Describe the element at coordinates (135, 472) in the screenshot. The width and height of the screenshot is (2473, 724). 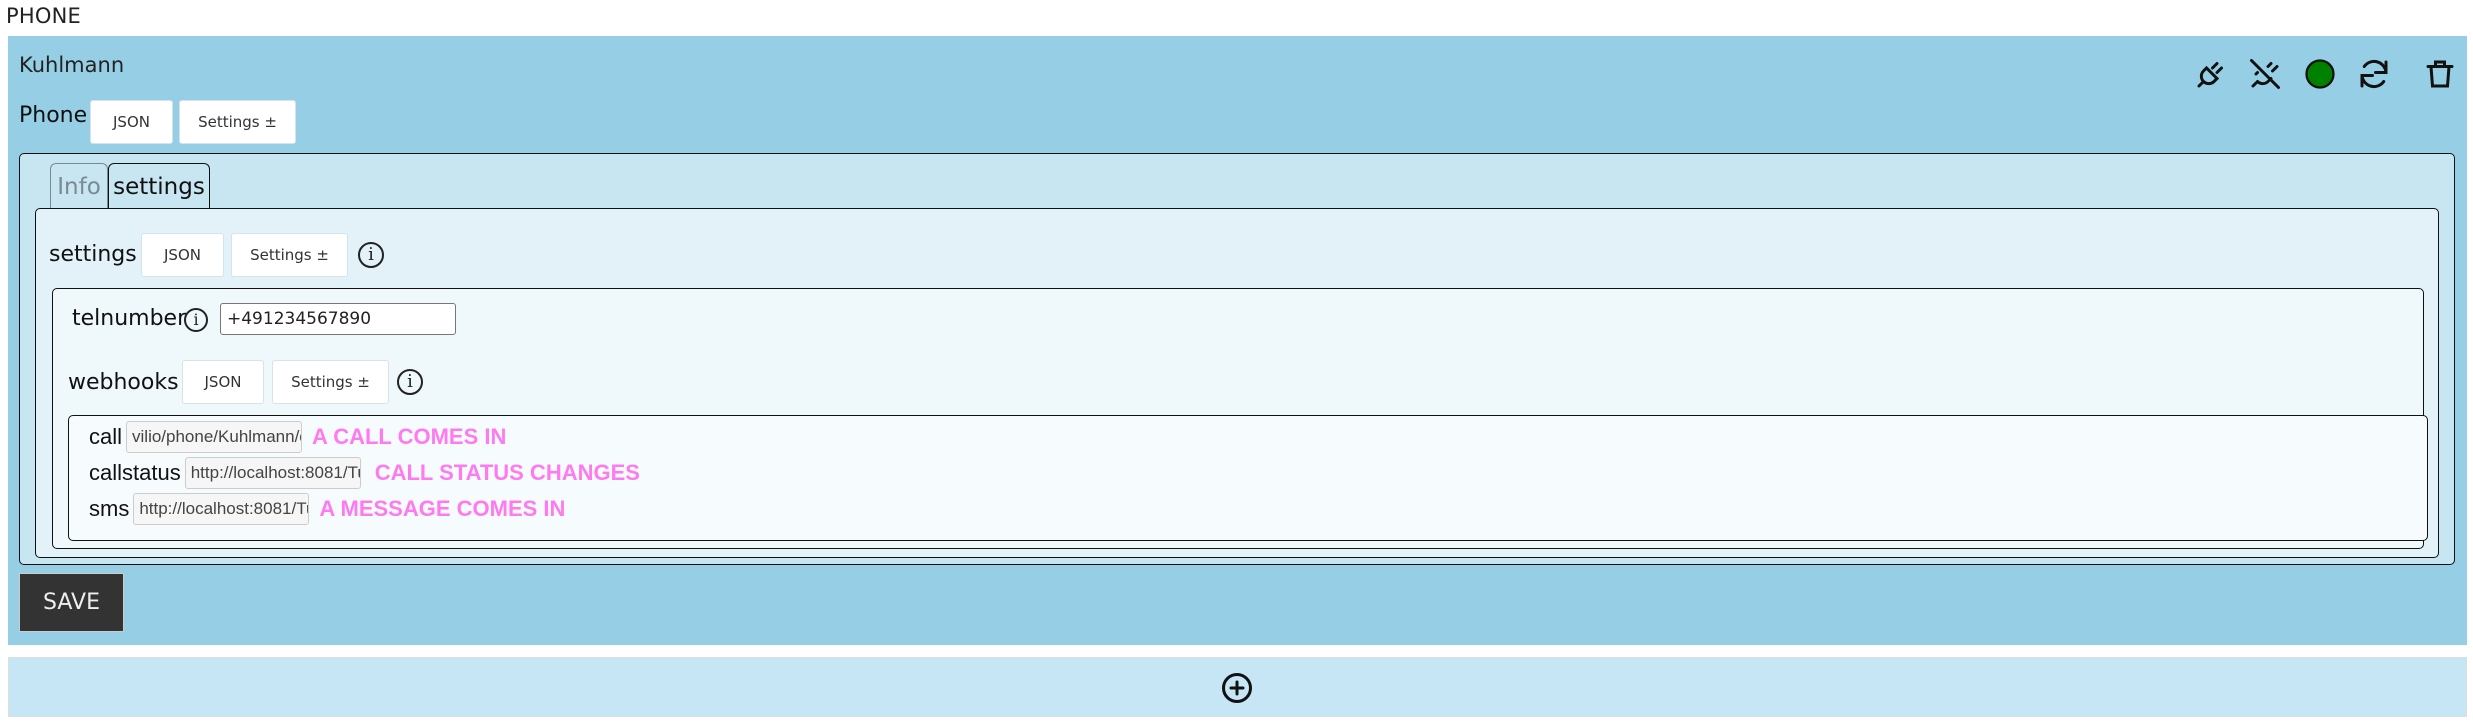
I see `webhook-label: callstatus` at that location.